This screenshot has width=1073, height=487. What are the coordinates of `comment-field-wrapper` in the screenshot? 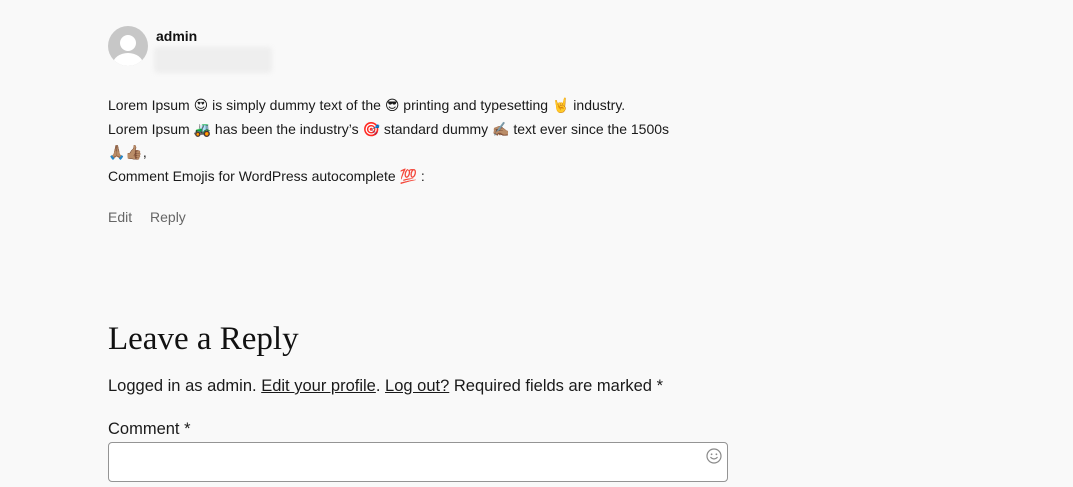 It's located at (418, 462).